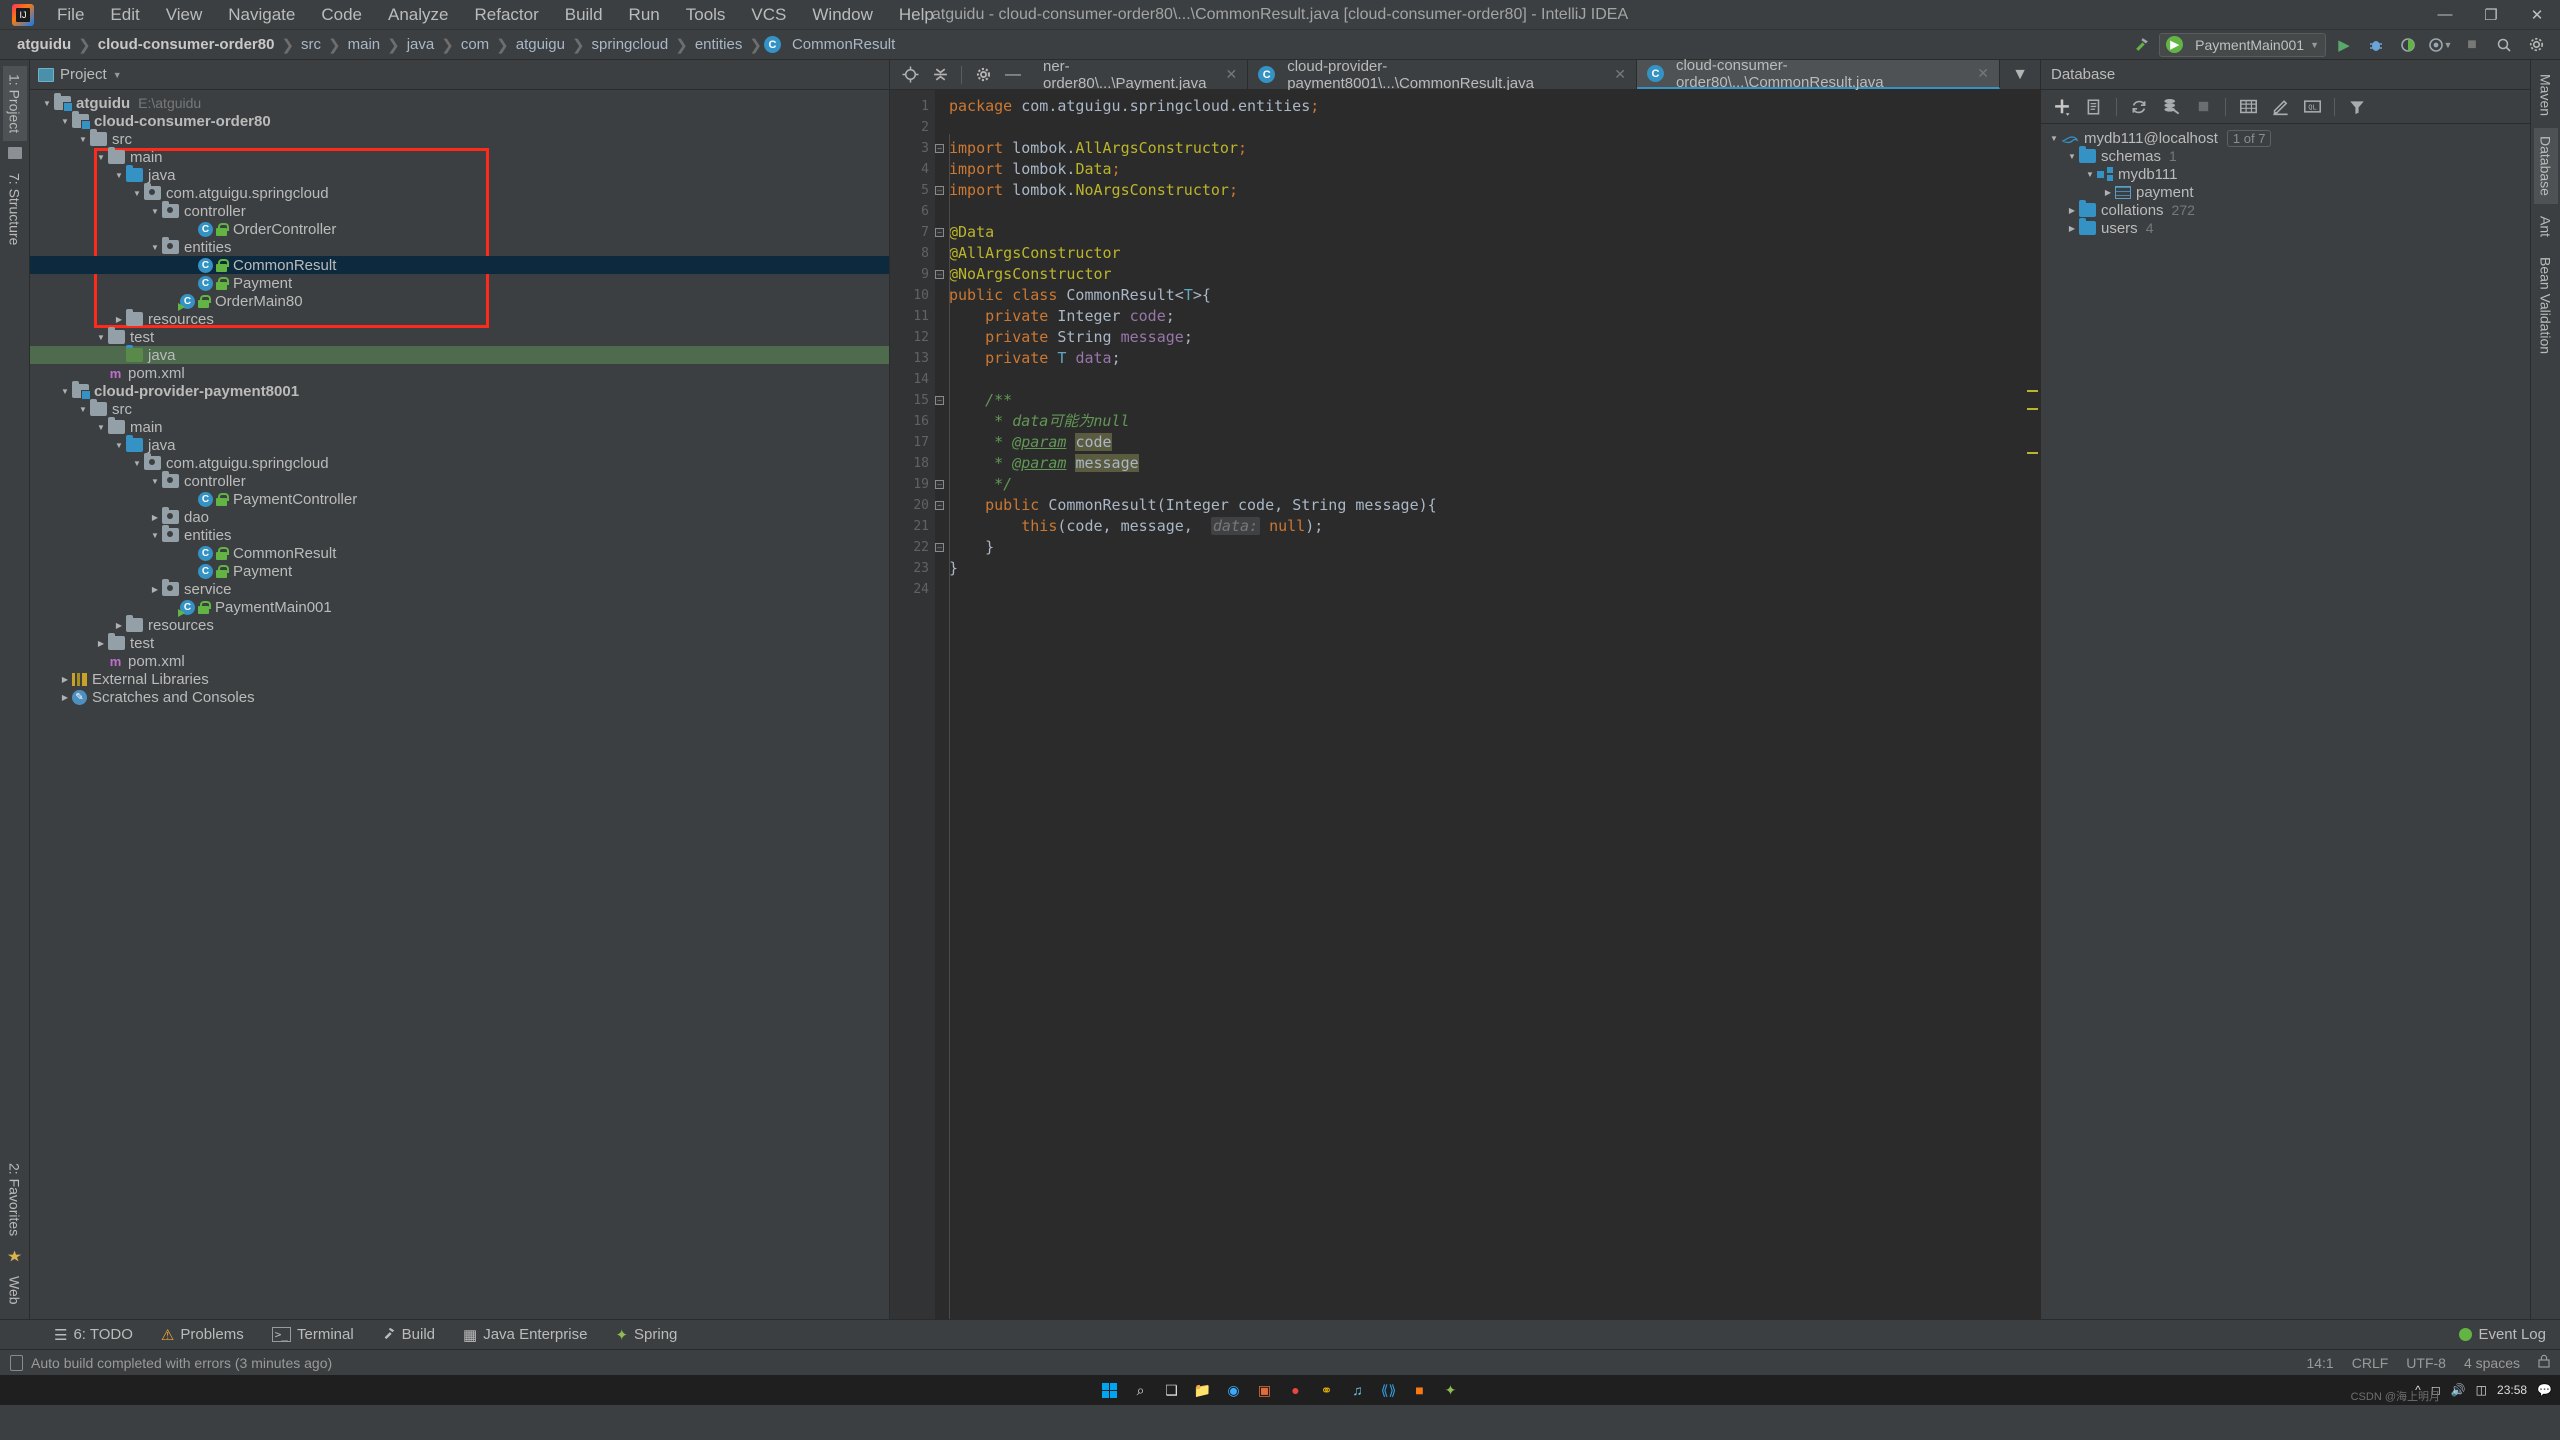 This screenshot has width=2560, height=1440. Describe the element at coordinates (1141, 75) in the screenshot. I see `editor-tab-payment: ner-order80\...\Payment.java ✕` at that location.